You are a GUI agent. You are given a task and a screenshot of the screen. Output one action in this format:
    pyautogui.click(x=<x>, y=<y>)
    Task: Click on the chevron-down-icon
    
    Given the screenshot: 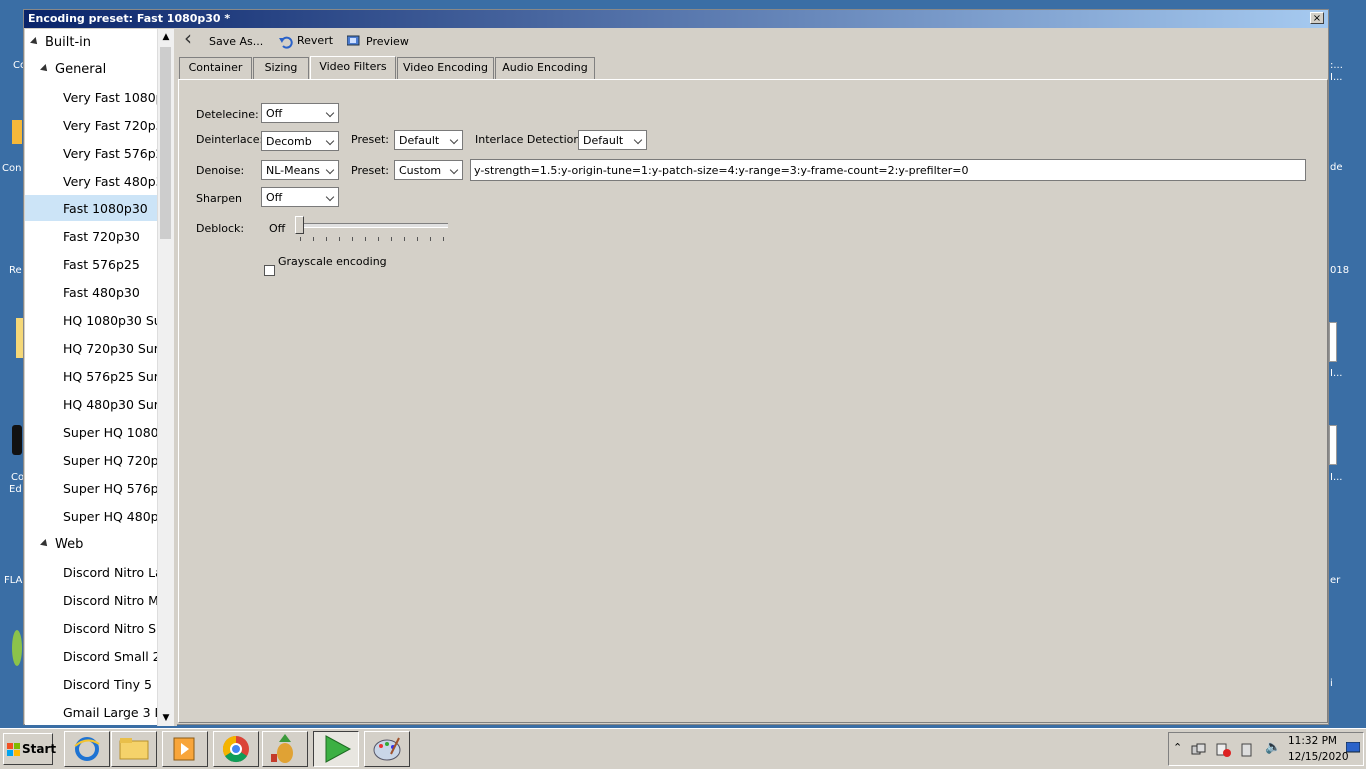 What is the action you would take?
    pyautogui.click(x=454, y=140)
    